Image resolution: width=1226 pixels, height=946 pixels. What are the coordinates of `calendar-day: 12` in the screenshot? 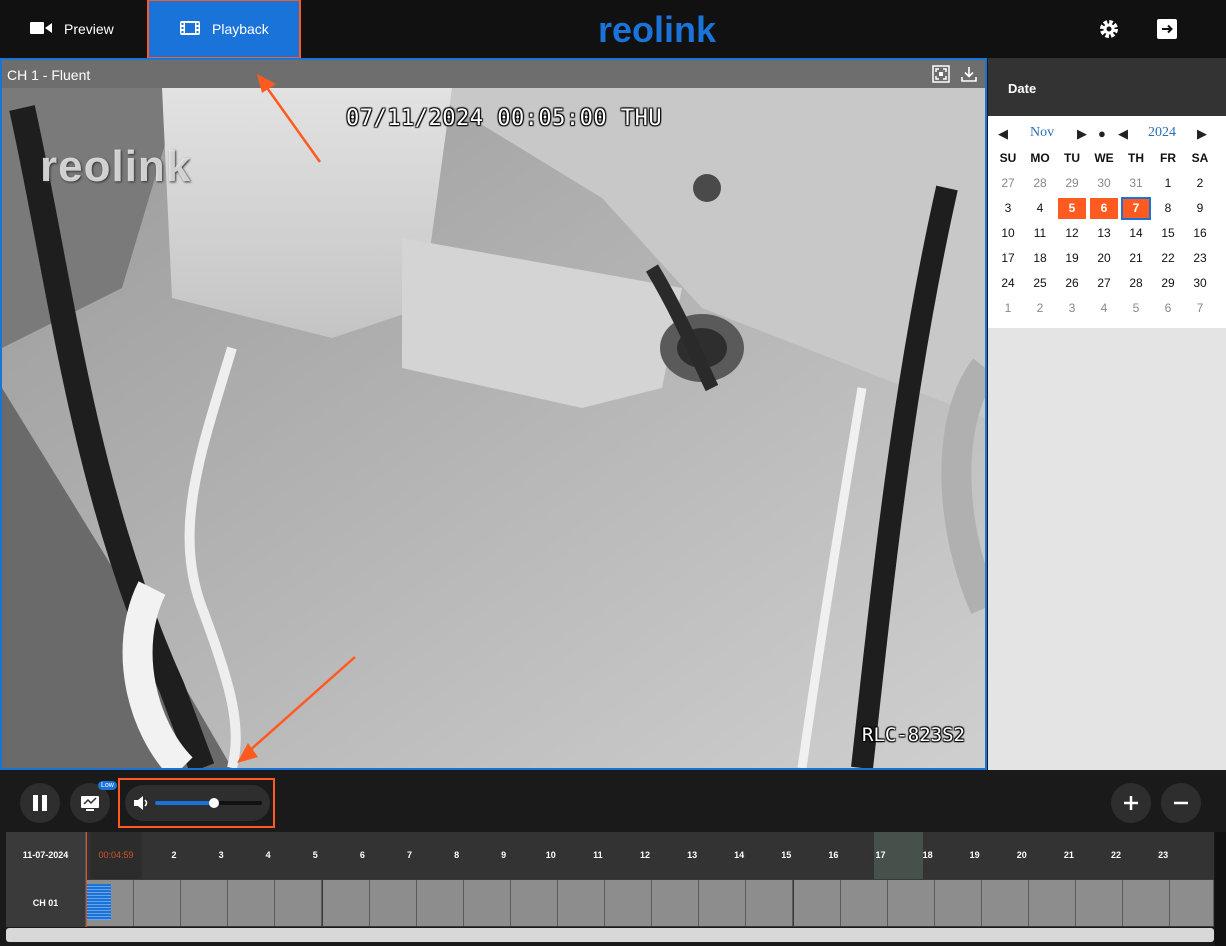 It's located at (1072, 233).